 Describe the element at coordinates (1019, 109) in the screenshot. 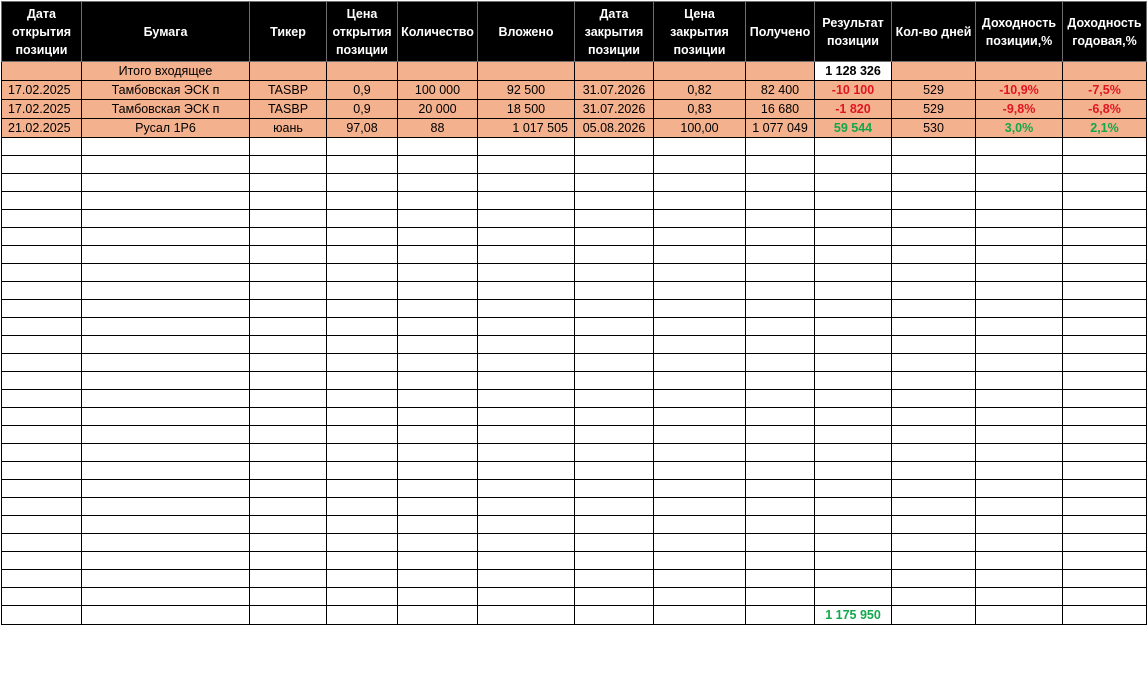

I see `cell-position-yield: -9,8%` at that location.